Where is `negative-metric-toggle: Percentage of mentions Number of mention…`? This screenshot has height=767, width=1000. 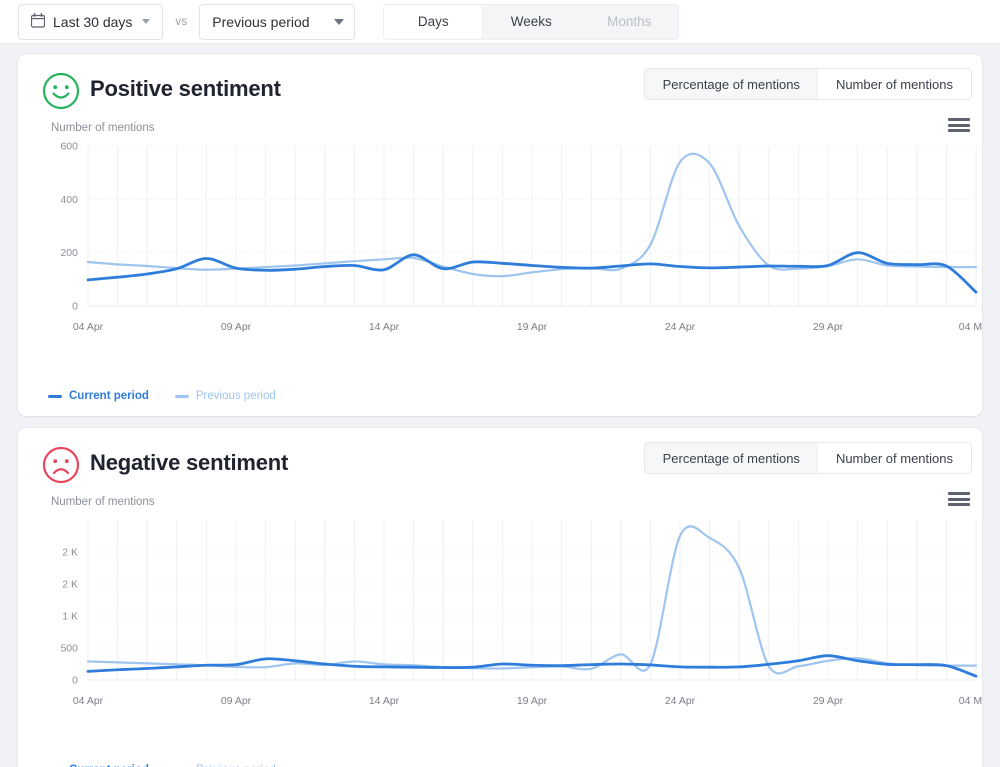
negative-metric-toggle: Percentage of mentions Number of mention… is located at coordinates (807, 458).